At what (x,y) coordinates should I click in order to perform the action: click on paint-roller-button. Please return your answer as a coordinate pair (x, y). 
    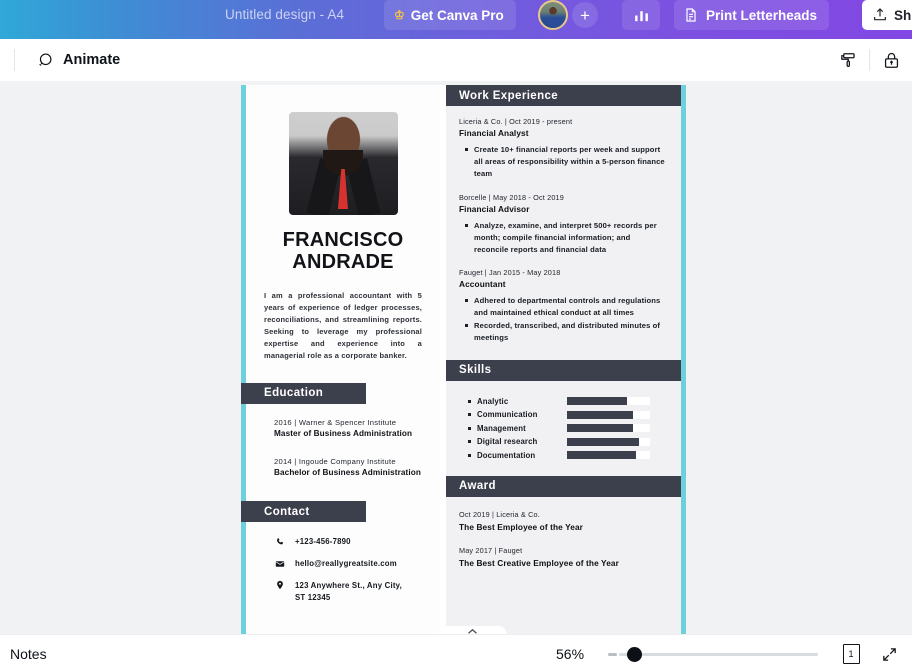
    Looking at the image, I should click on (848, 60).